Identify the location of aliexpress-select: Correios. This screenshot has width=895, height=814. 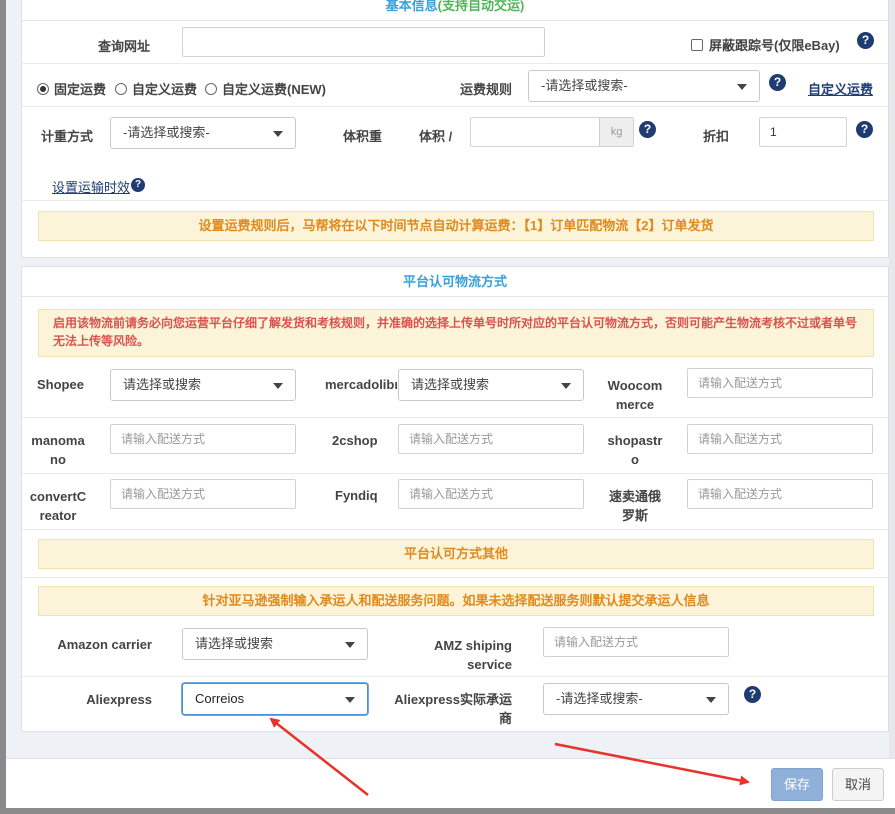
(275, 699).